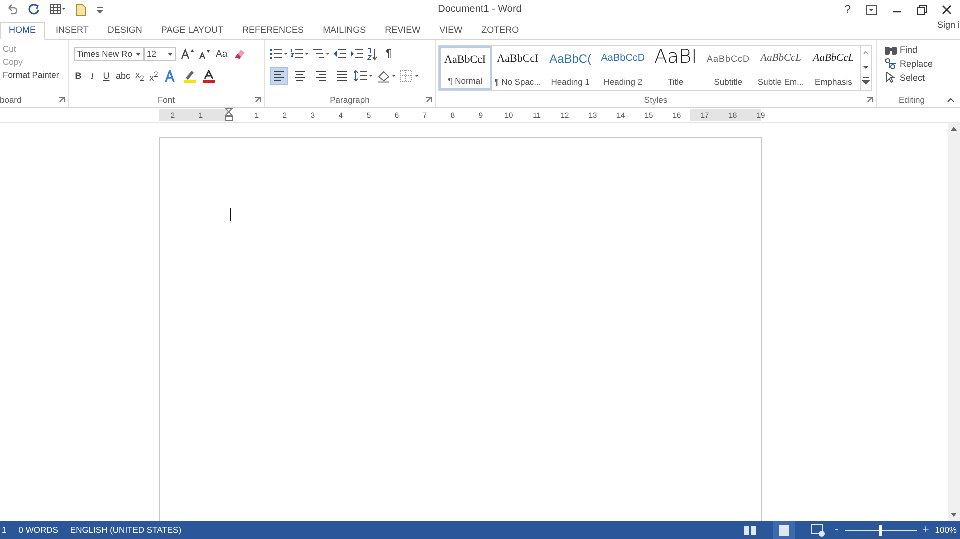  What do you see at coordinates (357, 54) in the screenshot?
I see `increase-indent-icon` at bounding box center [357, 54].